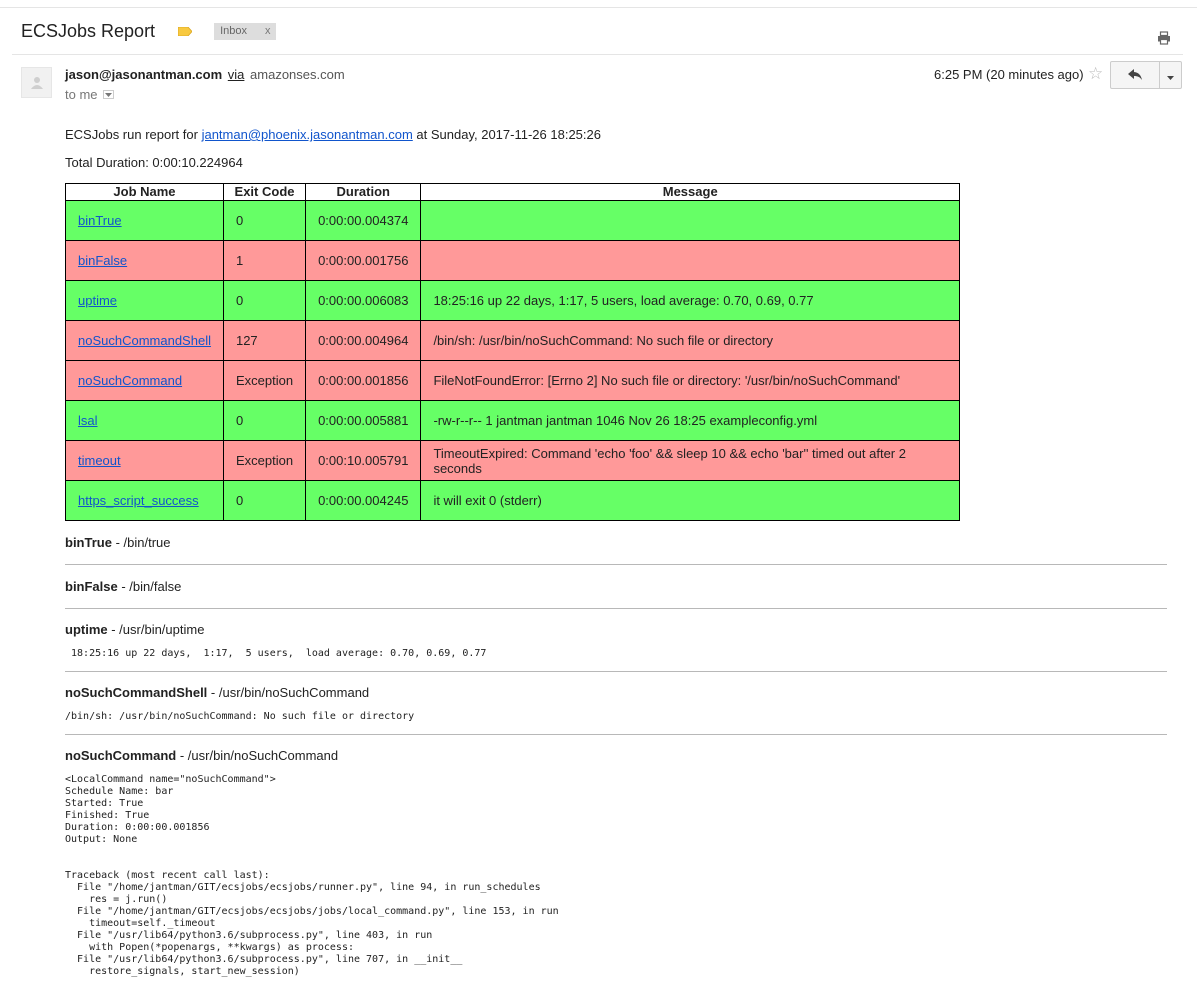 Image resolution: width=1197 pixels, height=987 pixels. Describe the element at coordinates (616, 542) in the screenshot. I see `job-detail-heading: binTrue - /bin/true` at that location.